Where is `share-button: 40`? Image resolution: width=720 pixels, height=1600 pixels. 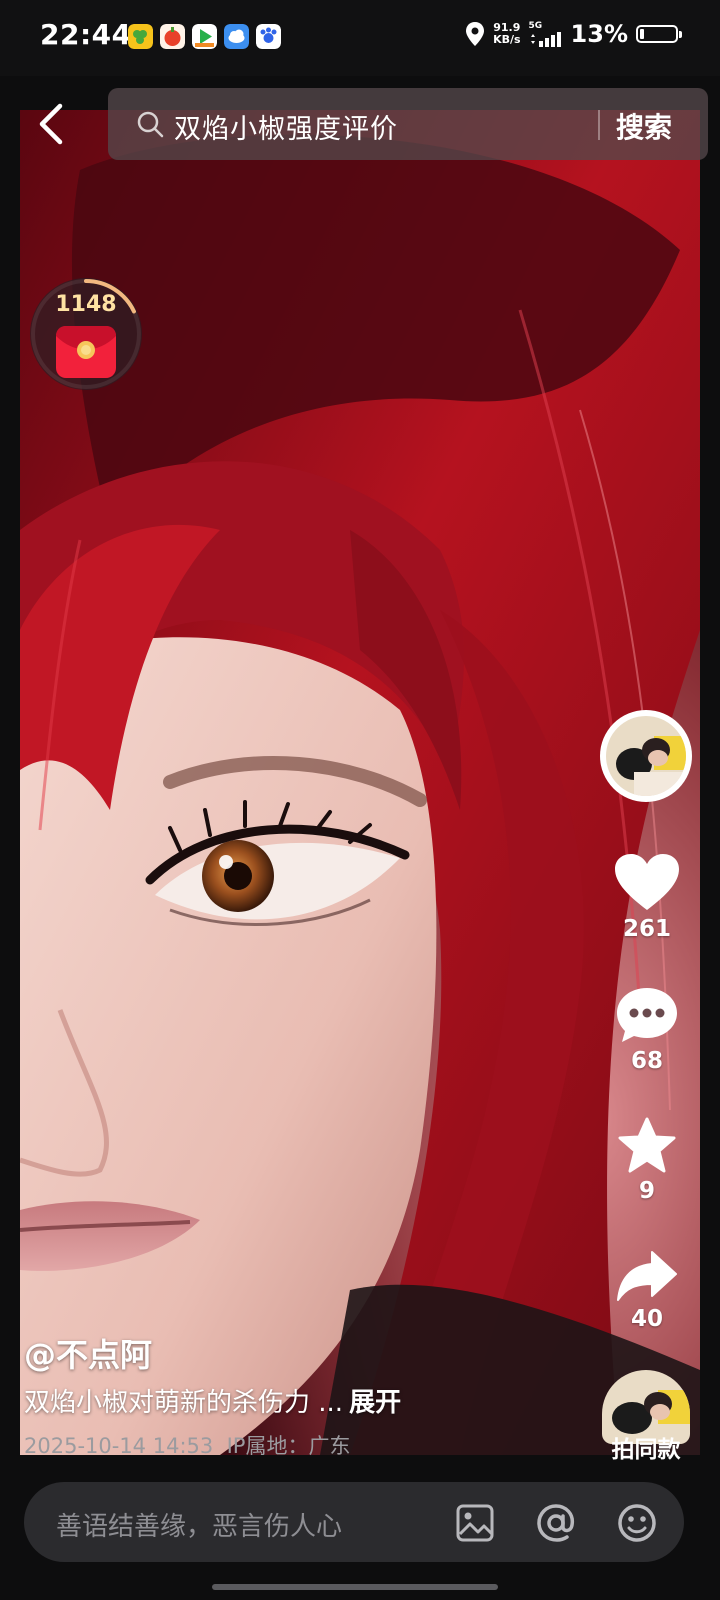
share-button: 40 is located at coordinates (647, 1290).